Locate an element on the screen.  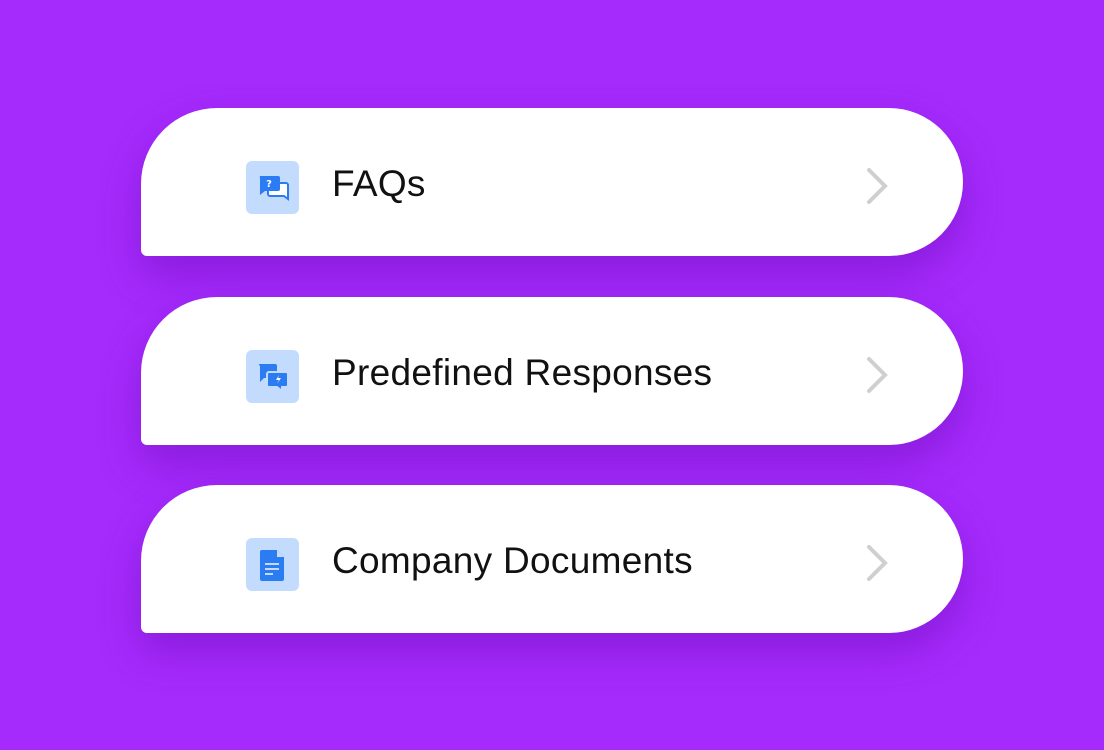
menu-item-company-documents: Company Documents is located at coordinates (552, 559).